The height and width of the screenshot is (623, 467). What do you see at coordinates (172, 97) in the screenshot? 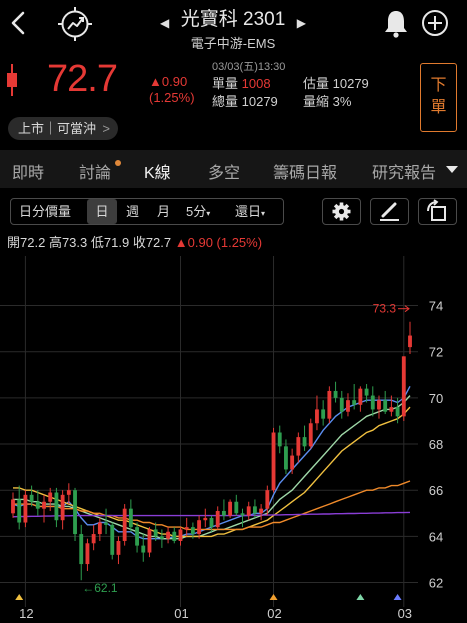
I see `change-percent: (1.25%)` at bounding box center [172, 97].